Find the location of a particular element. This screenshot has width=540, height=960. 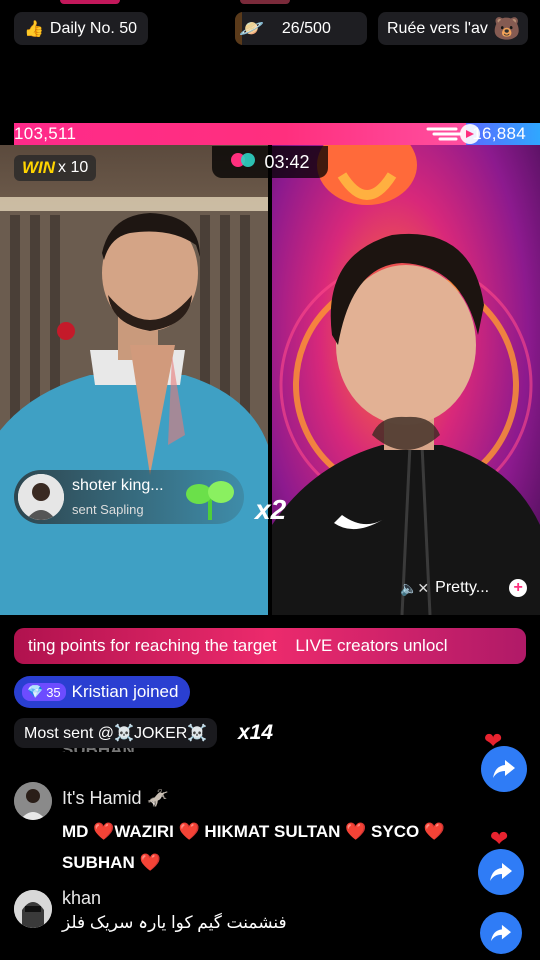

win-streak-badge: WIN x 10 is located at coordinates (55, 168).